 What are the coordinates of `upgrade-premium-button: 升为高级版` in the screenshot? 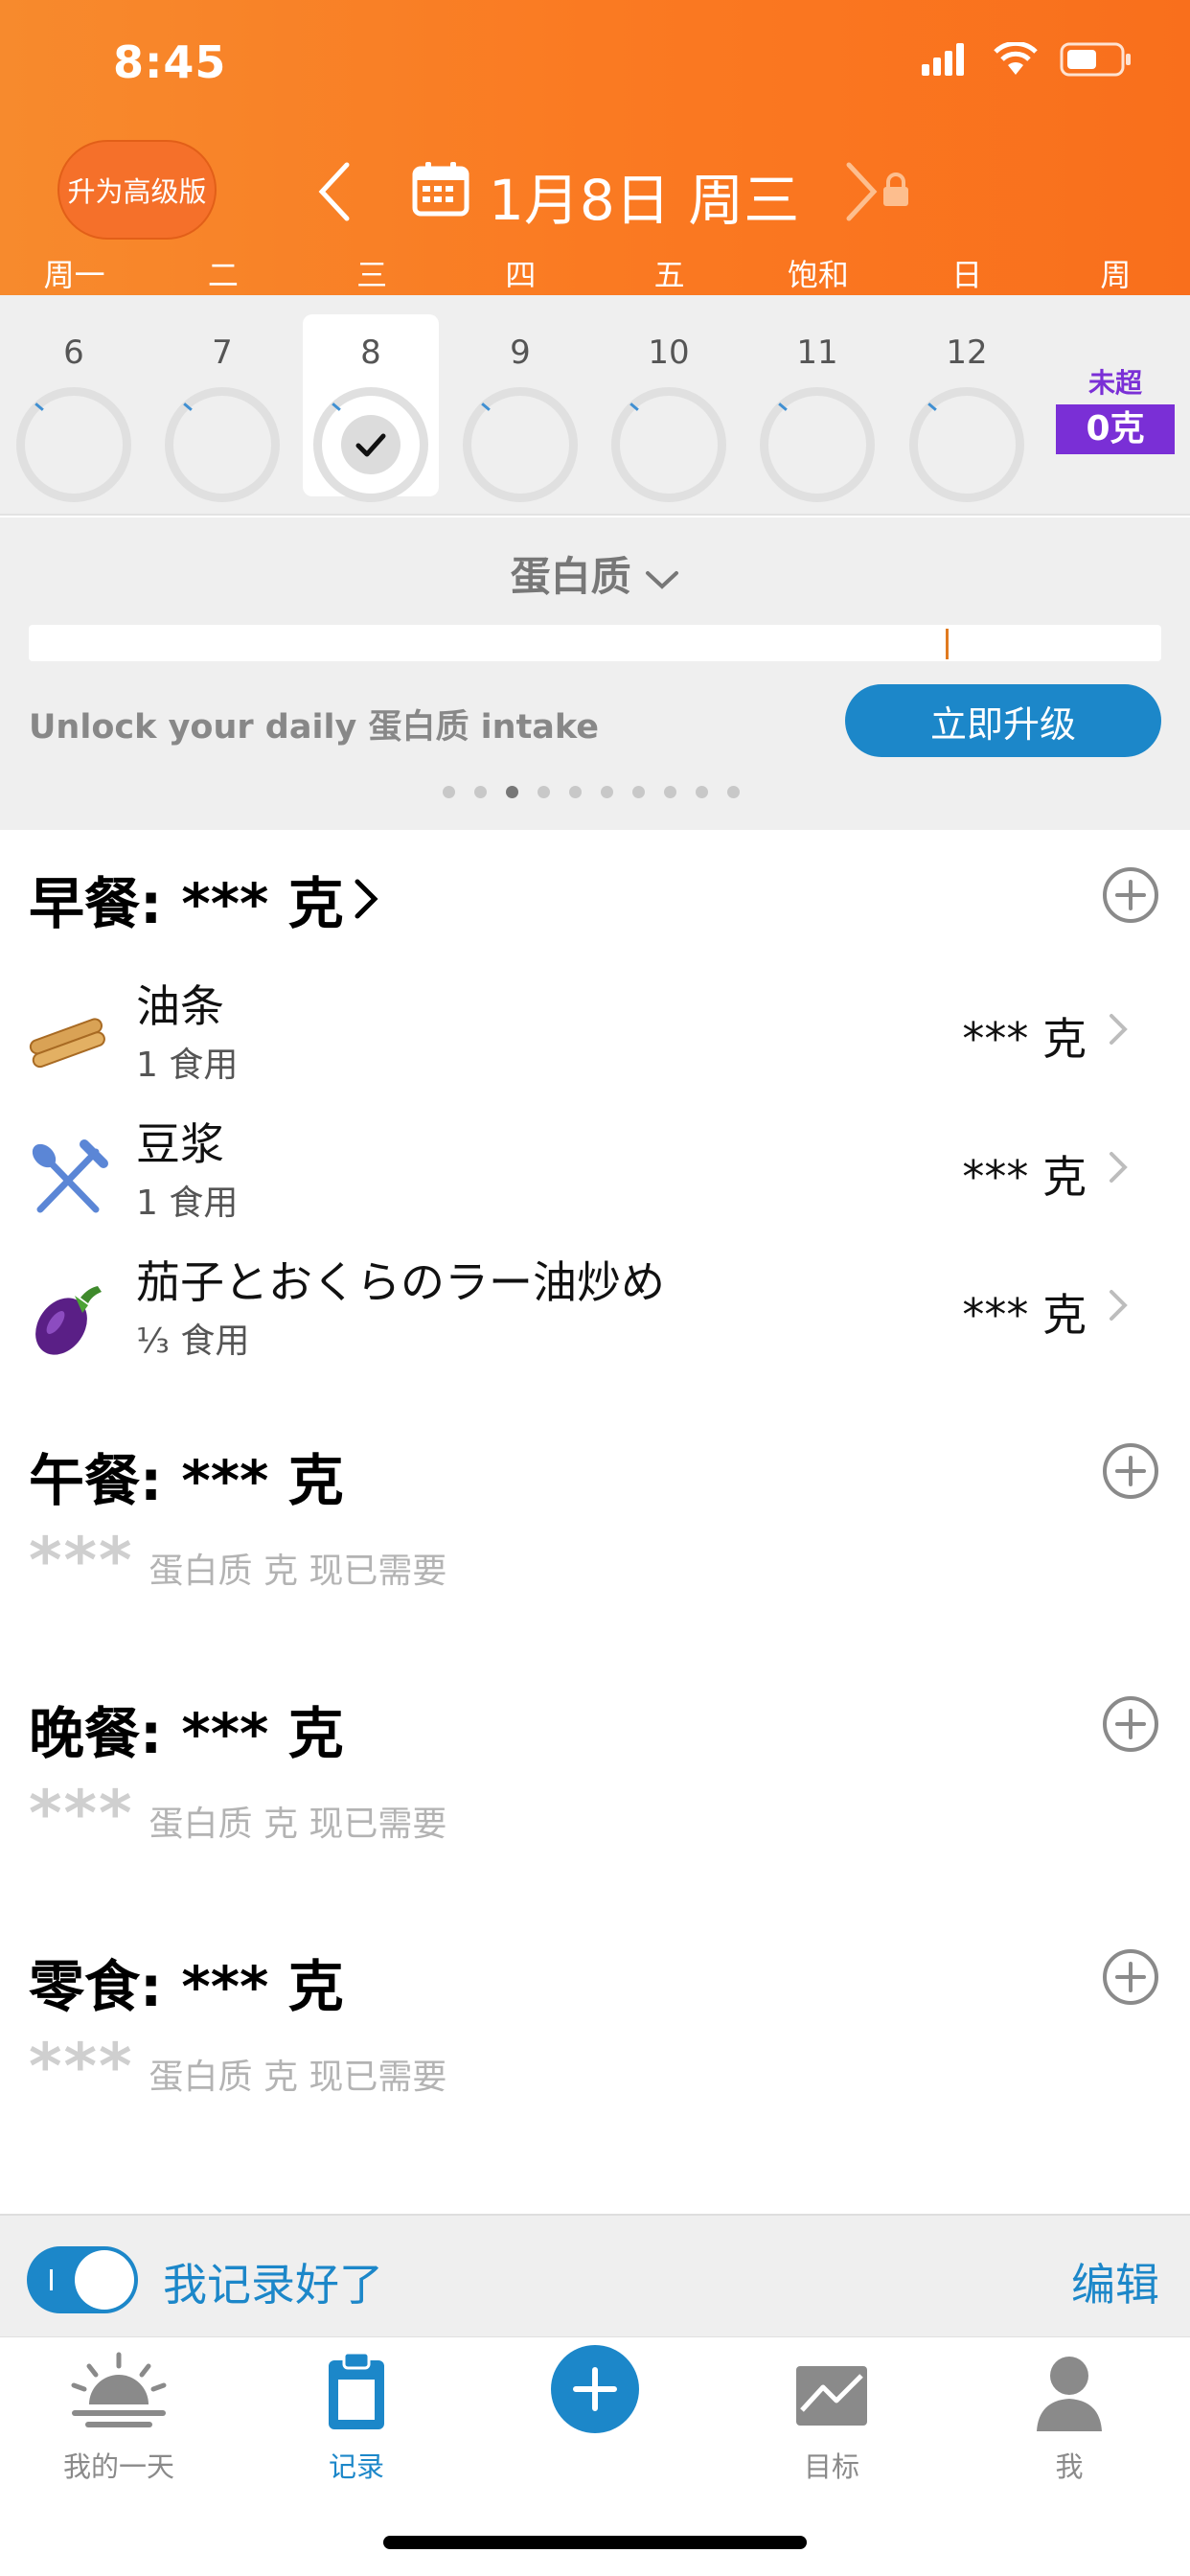 It's located at (137, 190).